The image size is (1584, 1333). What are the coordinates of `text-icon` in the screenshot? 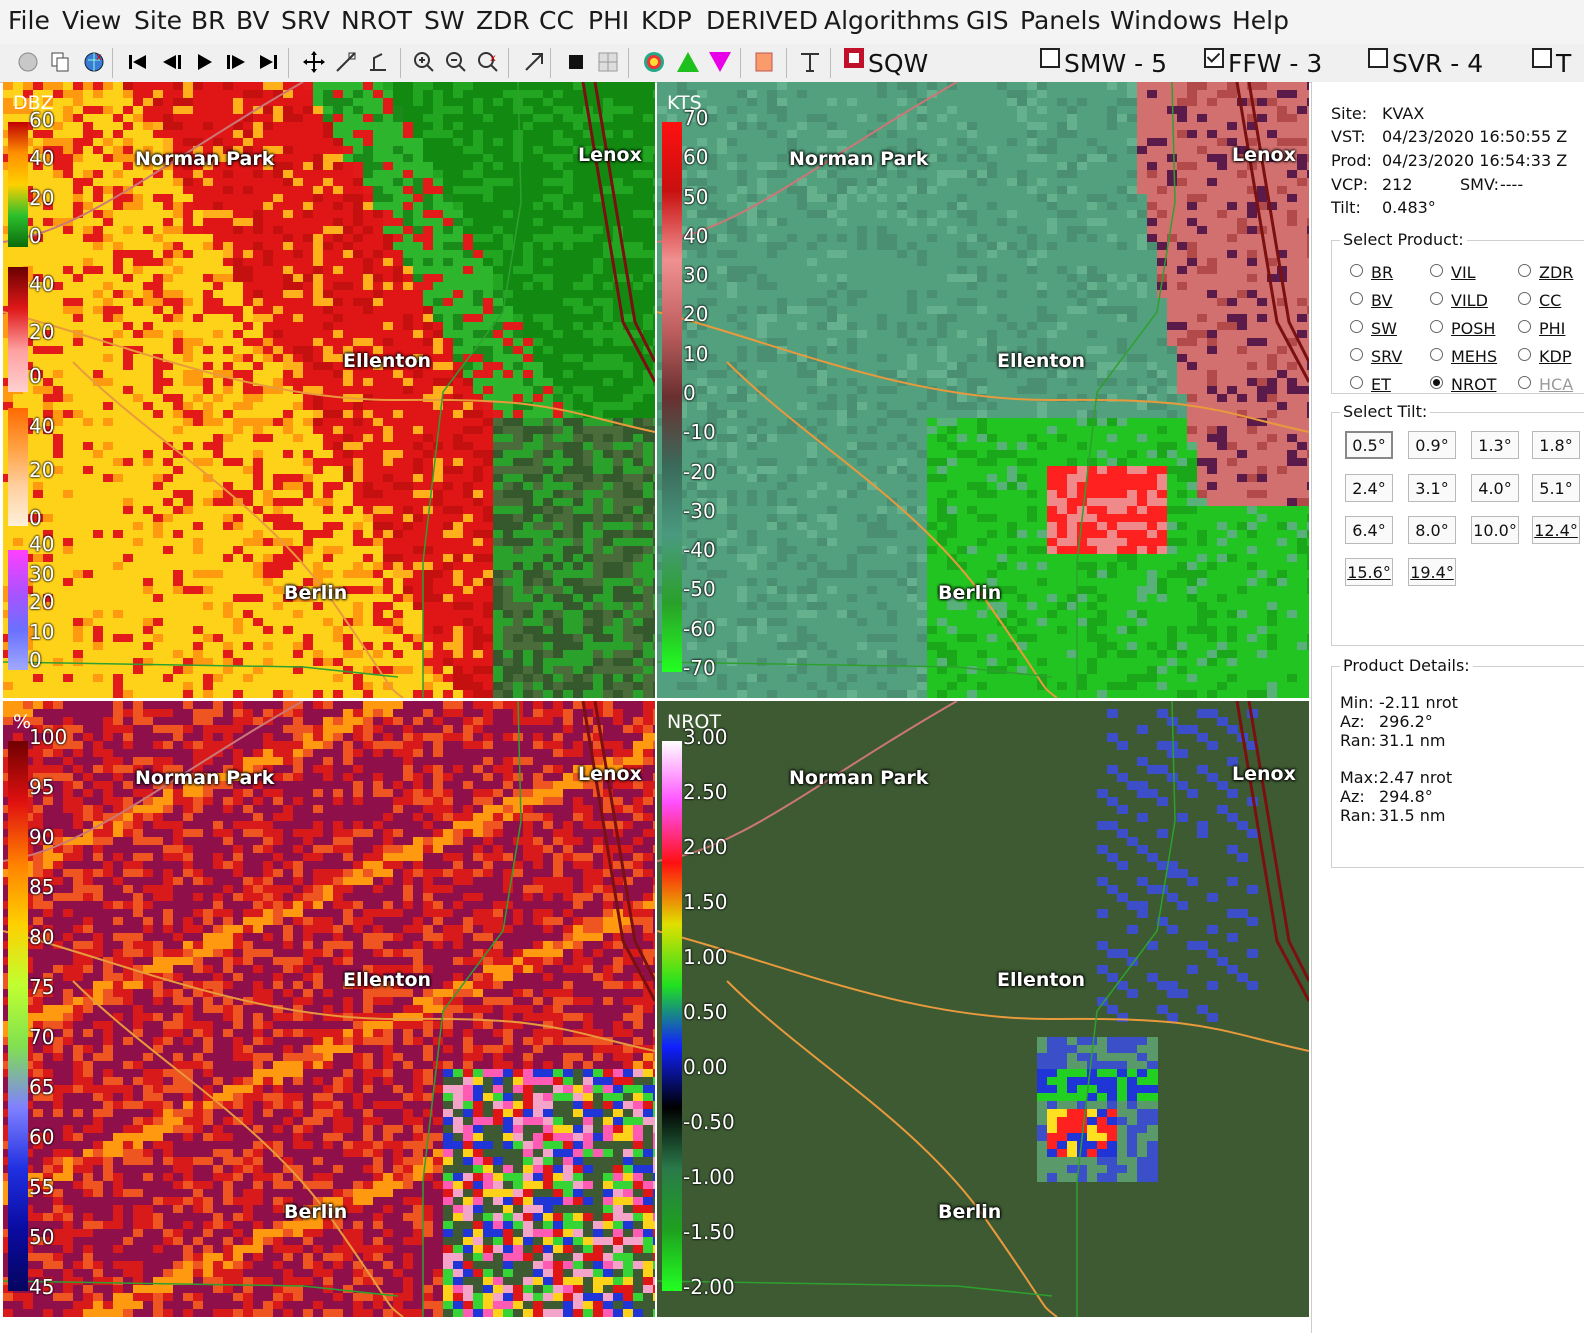 It's located at (810, 62).